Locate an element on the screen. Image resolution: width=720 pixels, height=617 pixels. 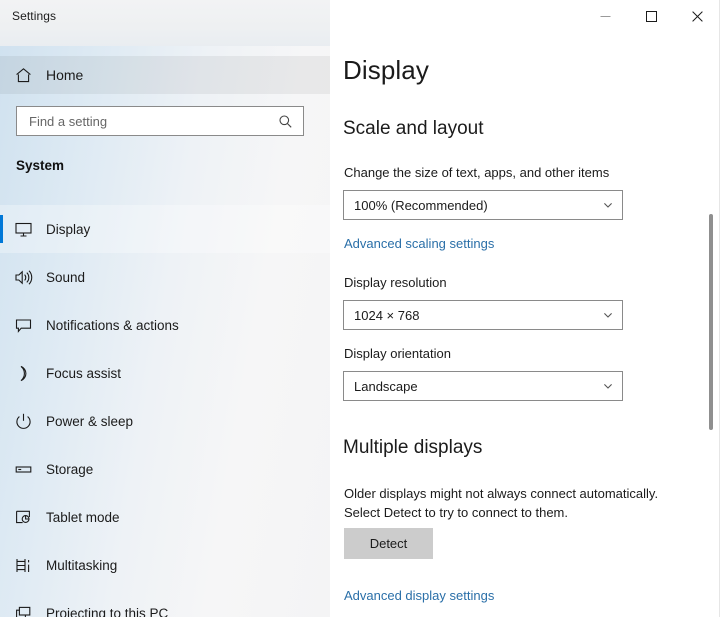
close-icon is located at coordinates (697, 16).